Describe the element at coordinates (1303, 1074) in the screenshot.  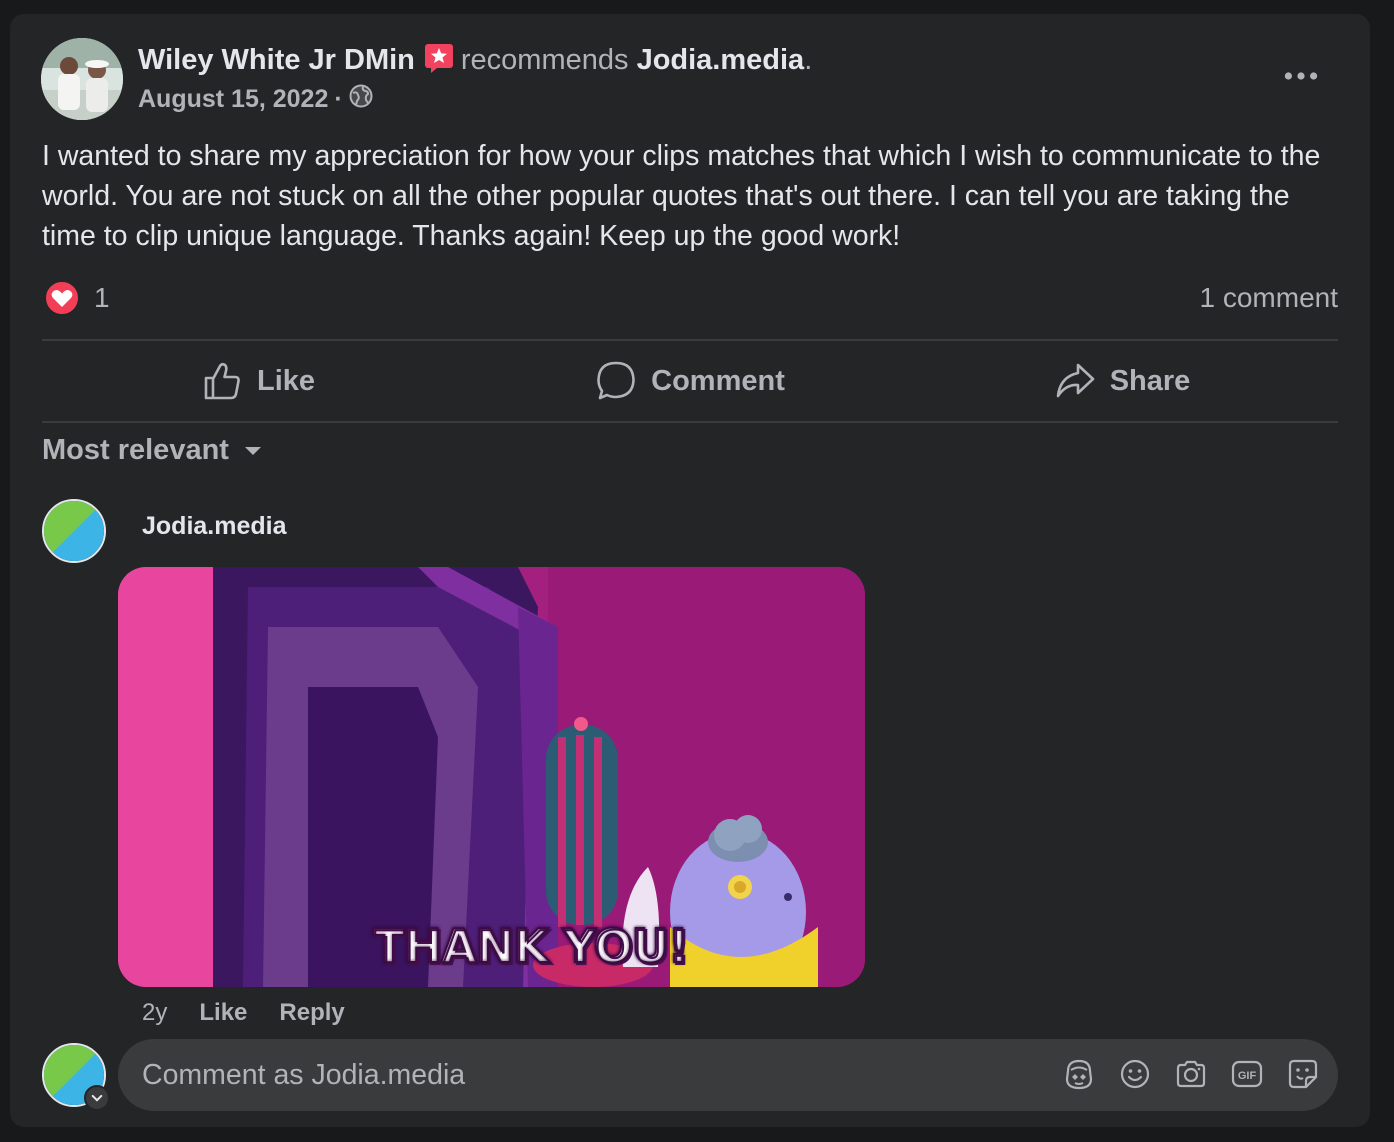
I see `sticker-icon` at that location.